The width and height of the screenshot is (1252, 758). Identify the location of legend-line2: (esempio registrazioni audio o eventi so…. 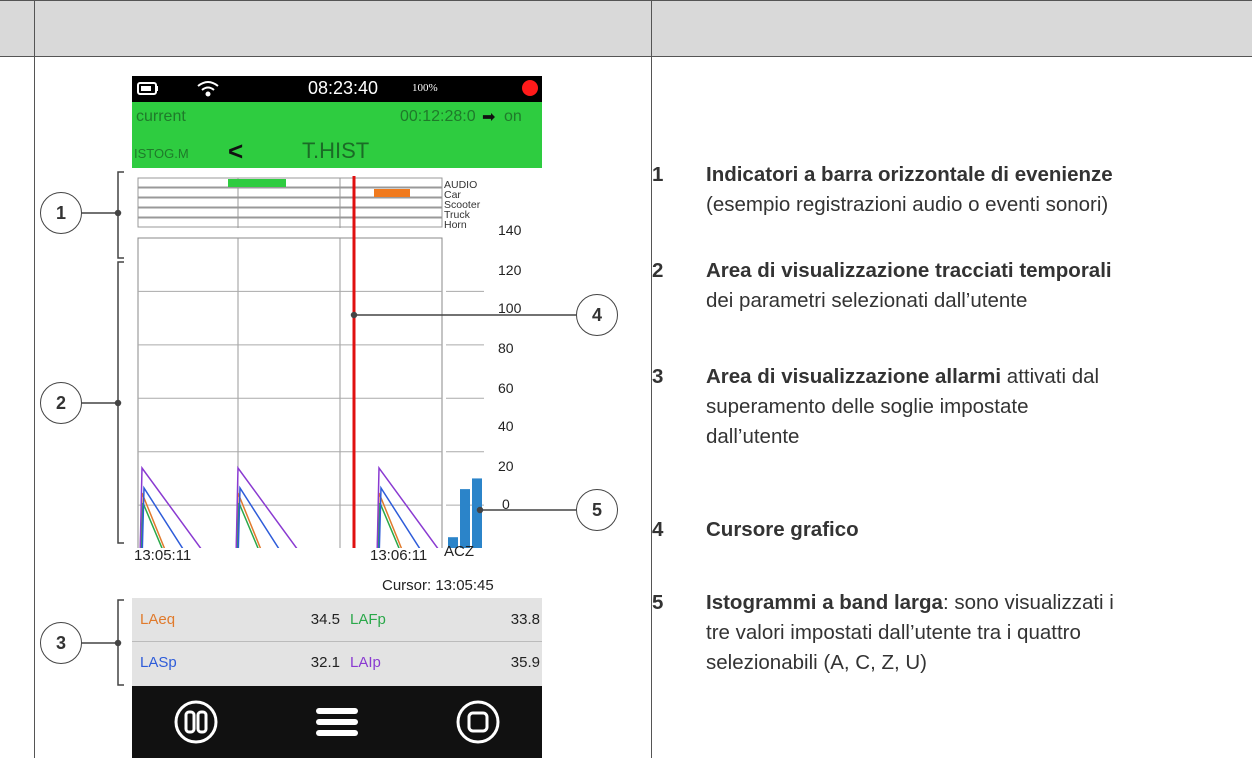
(907, 204).